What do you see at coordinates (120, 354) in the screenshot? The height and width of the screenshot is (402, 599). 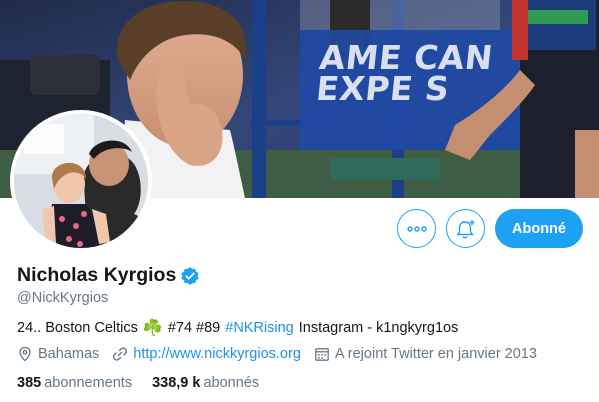 I see `link-icon` at bounding box center [120, 354].